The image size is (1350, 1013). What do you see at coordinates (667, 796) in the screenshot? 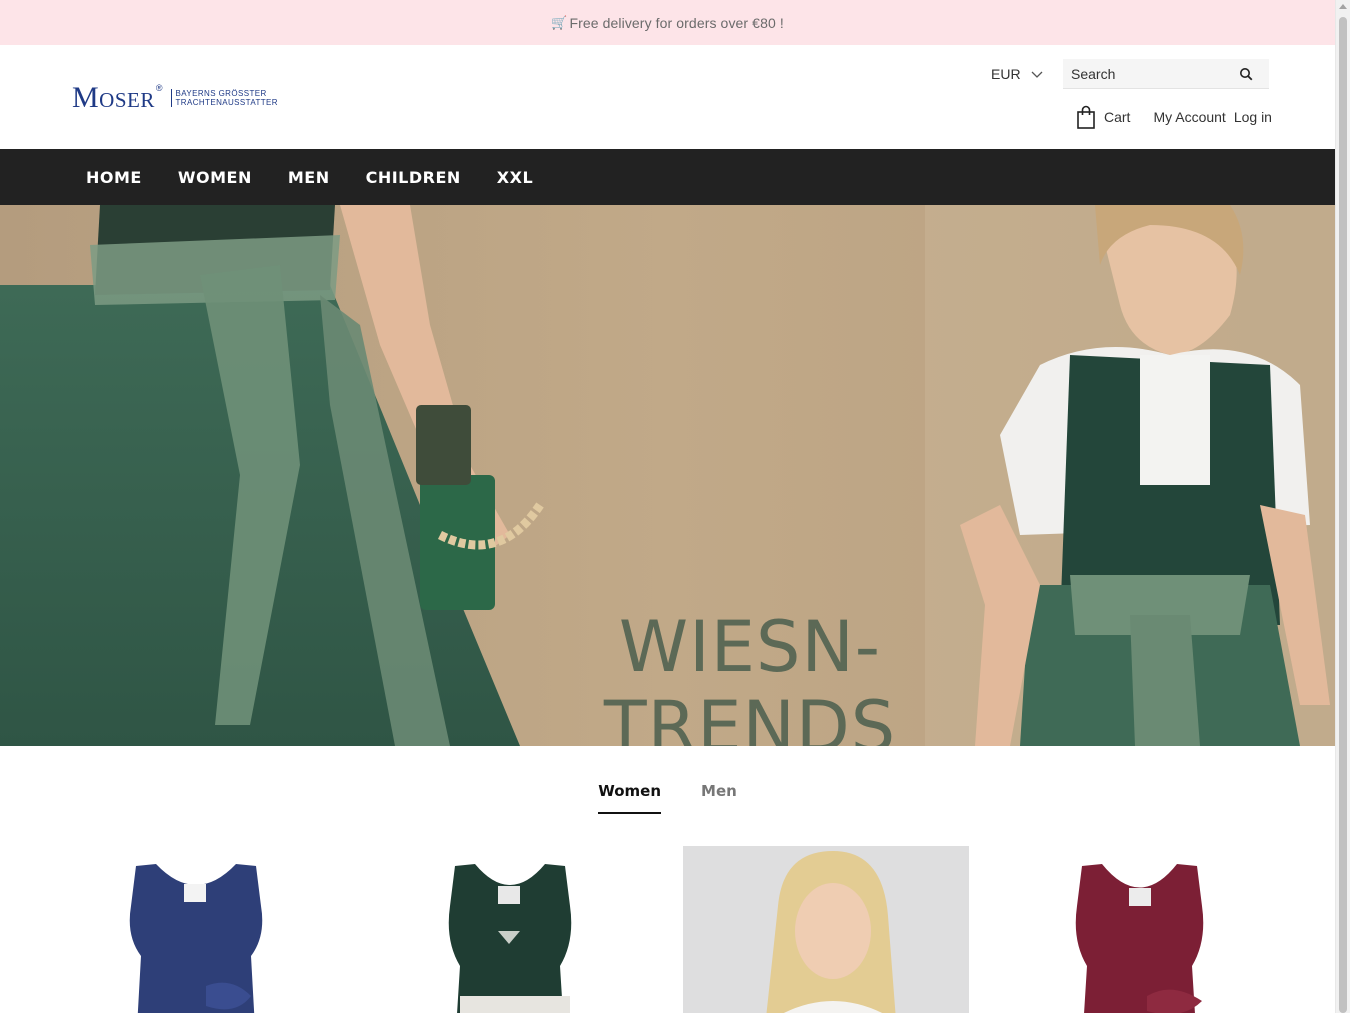
I see `collection-tabs: Women Men` at bounding box center [667, 796].